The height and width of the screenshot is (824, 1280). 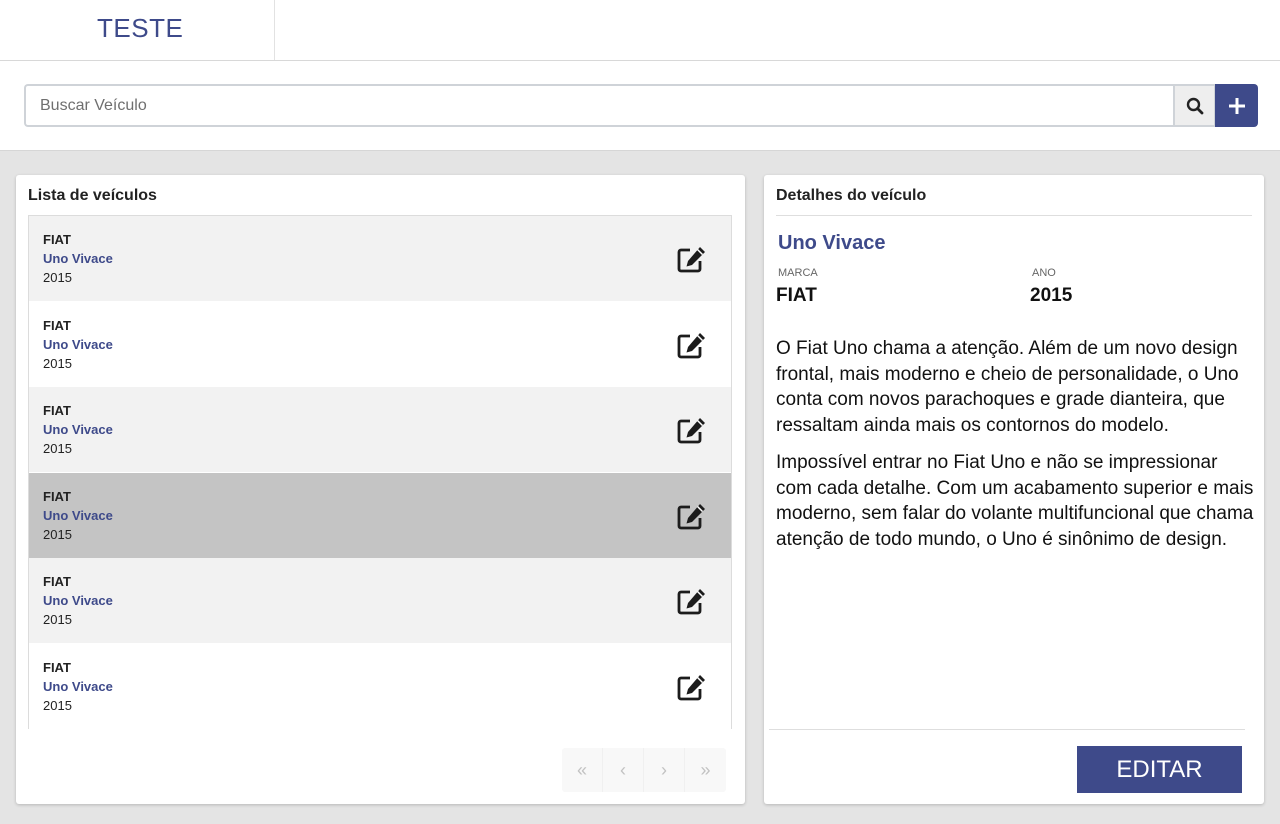 What do you see at coordinates (1159, 769) in the screenshot?
I see `edit-vehicle-button: EDITAR` at bounding box center [1159, 769].